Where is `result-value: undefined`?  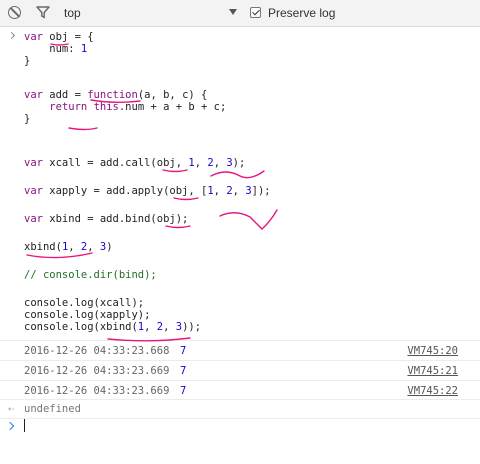 result-value: undefined is located at coordinates (52, 409).